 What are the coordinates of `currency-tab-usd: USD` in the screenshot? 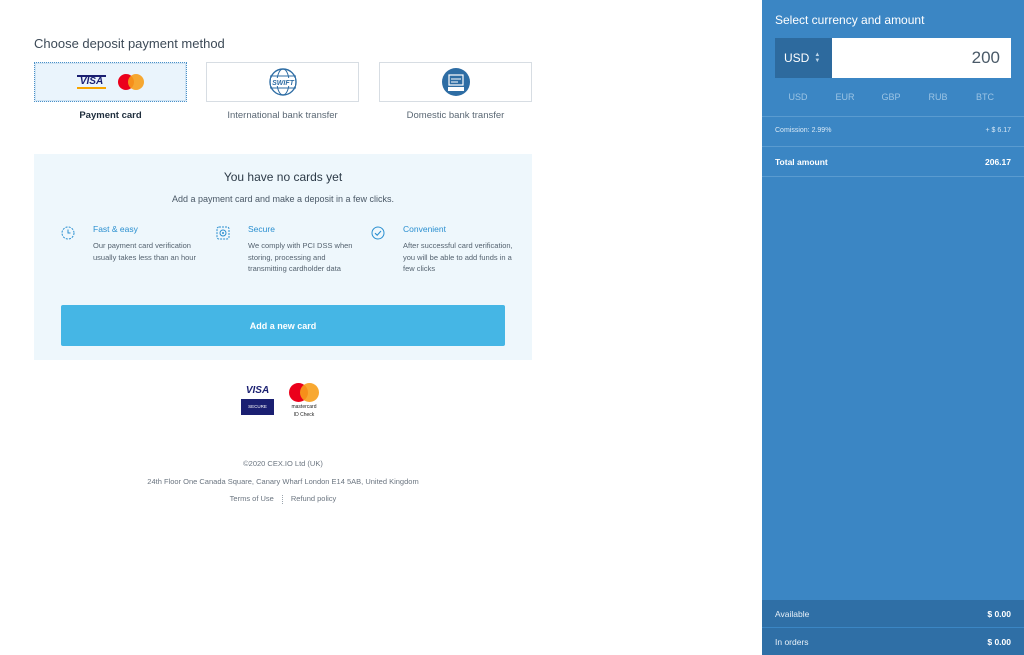 It's located at (798, 97).